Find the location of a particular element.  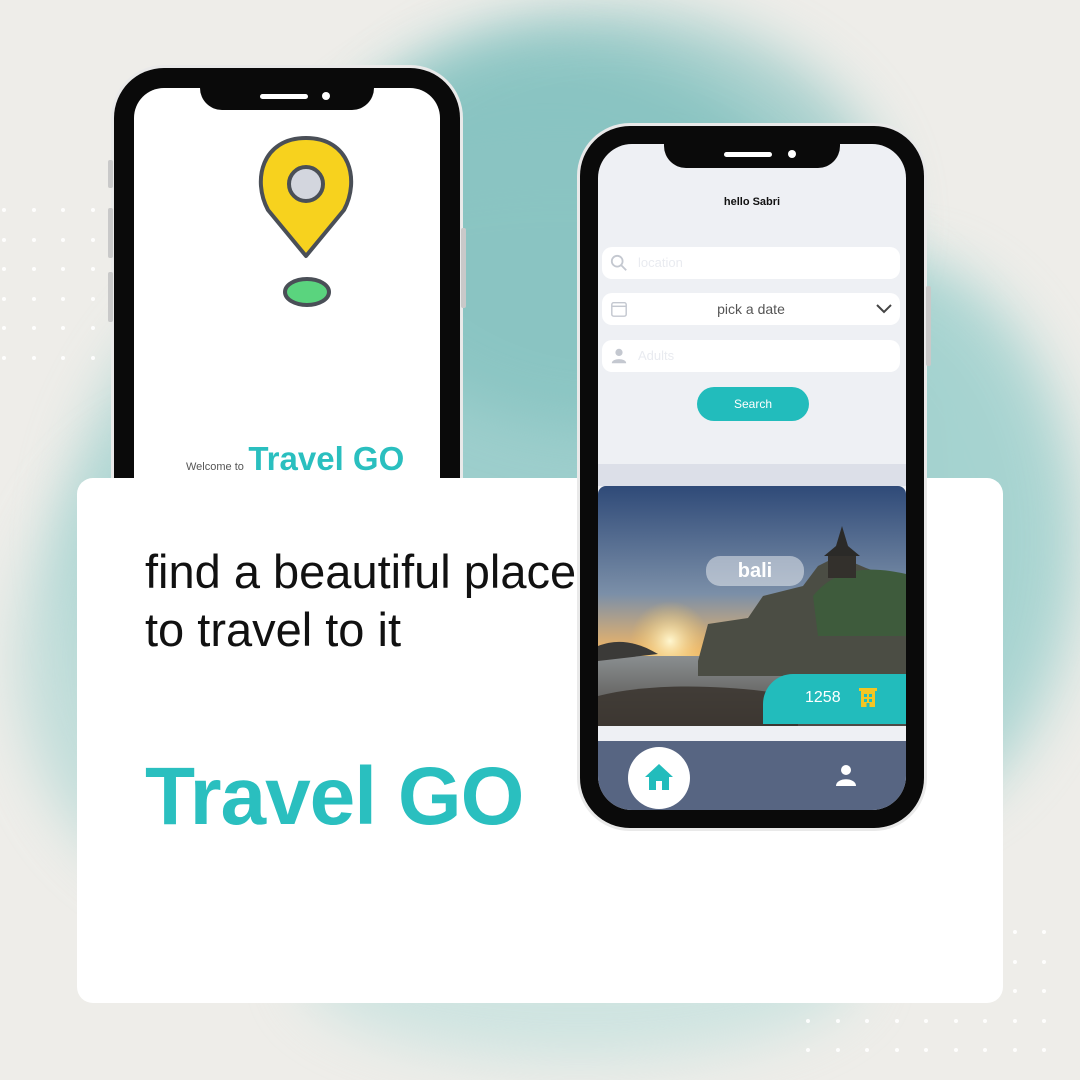

adults-placeholder: Adults is located at coordinates (656, 355).